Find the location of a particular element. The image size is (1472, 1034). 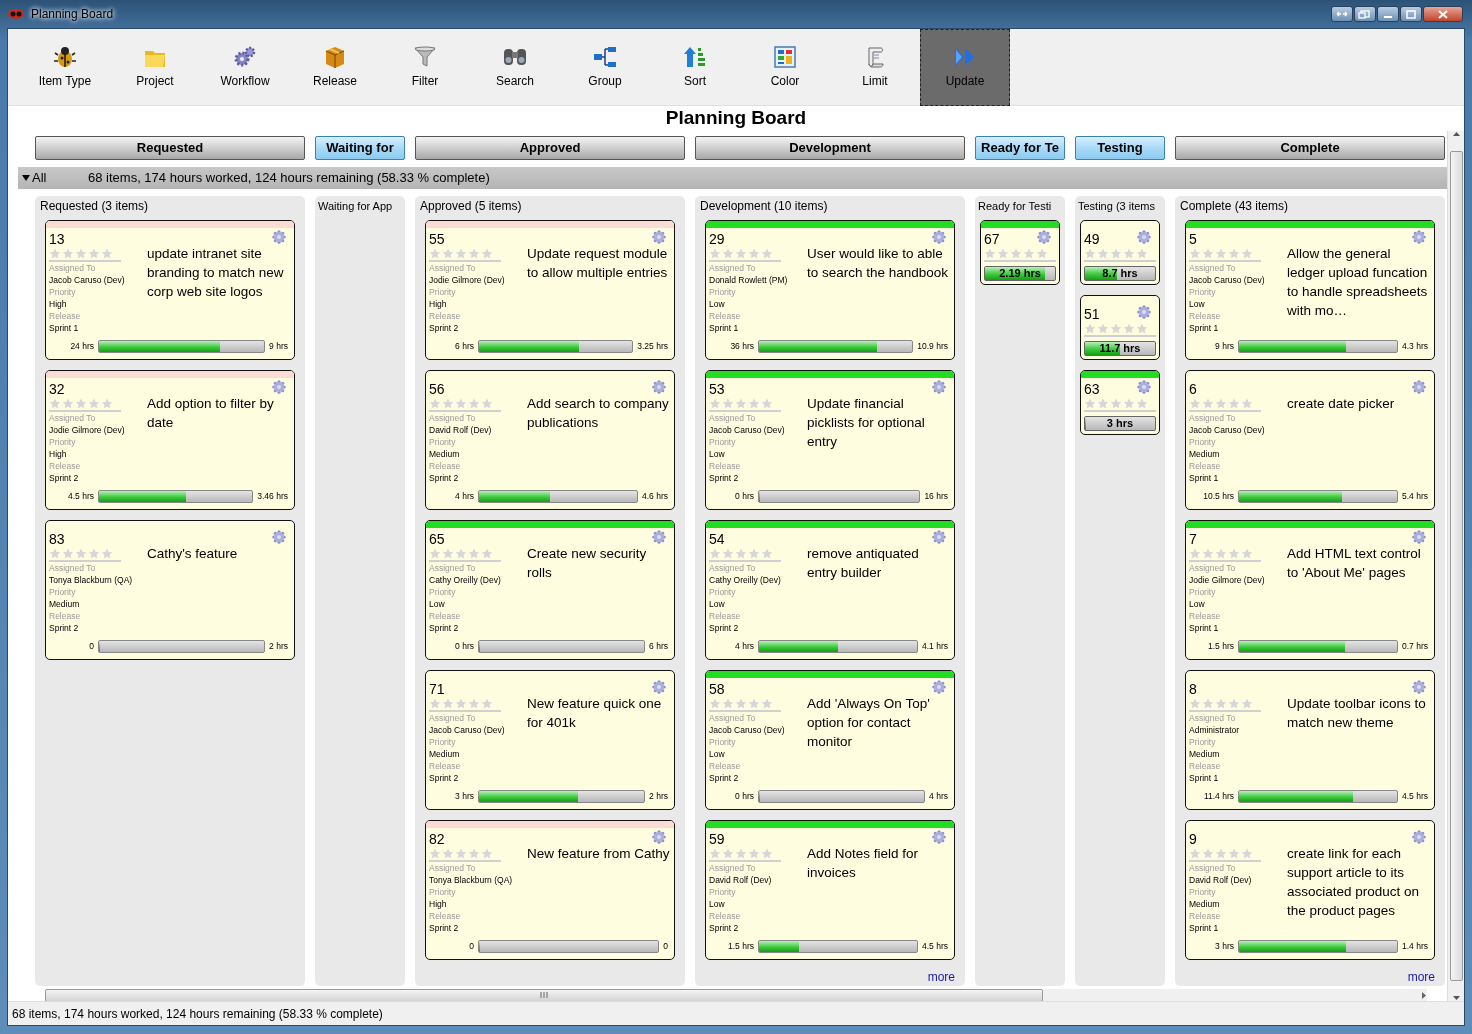

tile-icon is located at coordinates (1365, 14).